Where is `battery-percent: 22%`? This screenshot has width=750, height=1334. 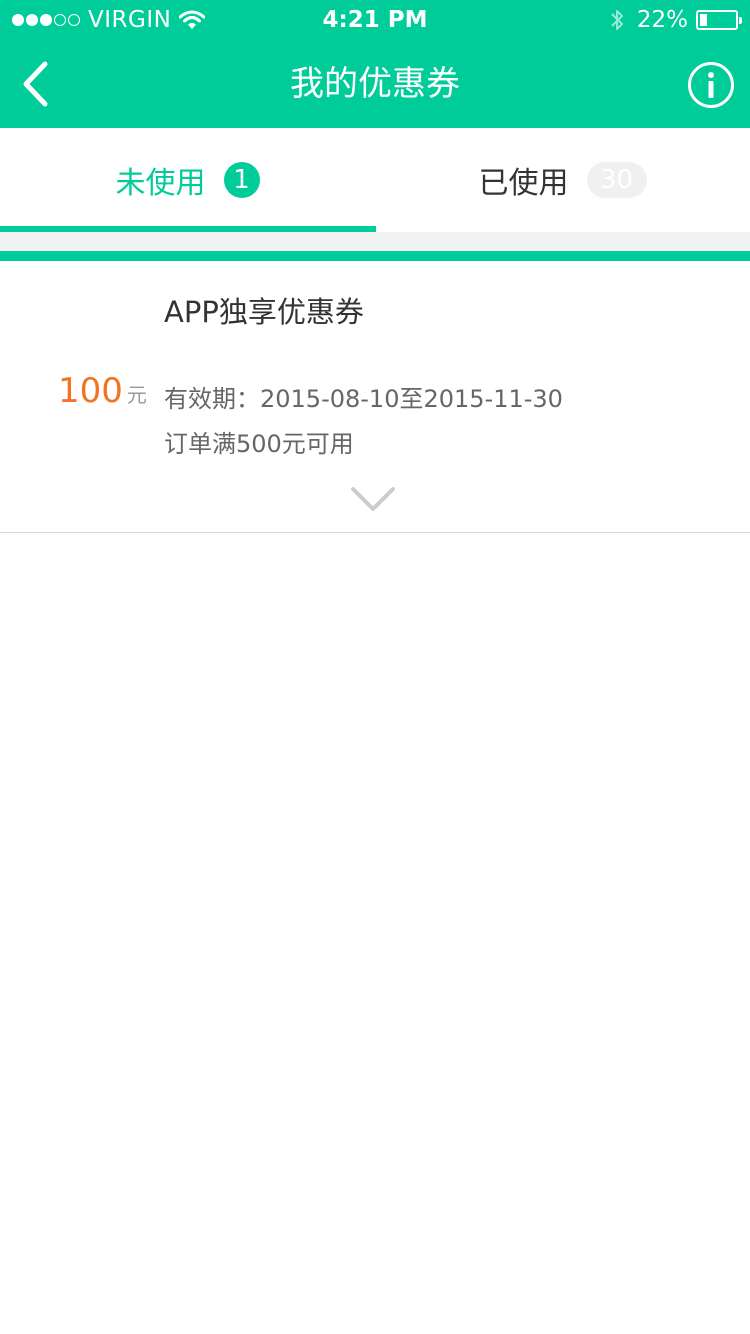
battery-percent: 22% is located at coordinates (662, 20).